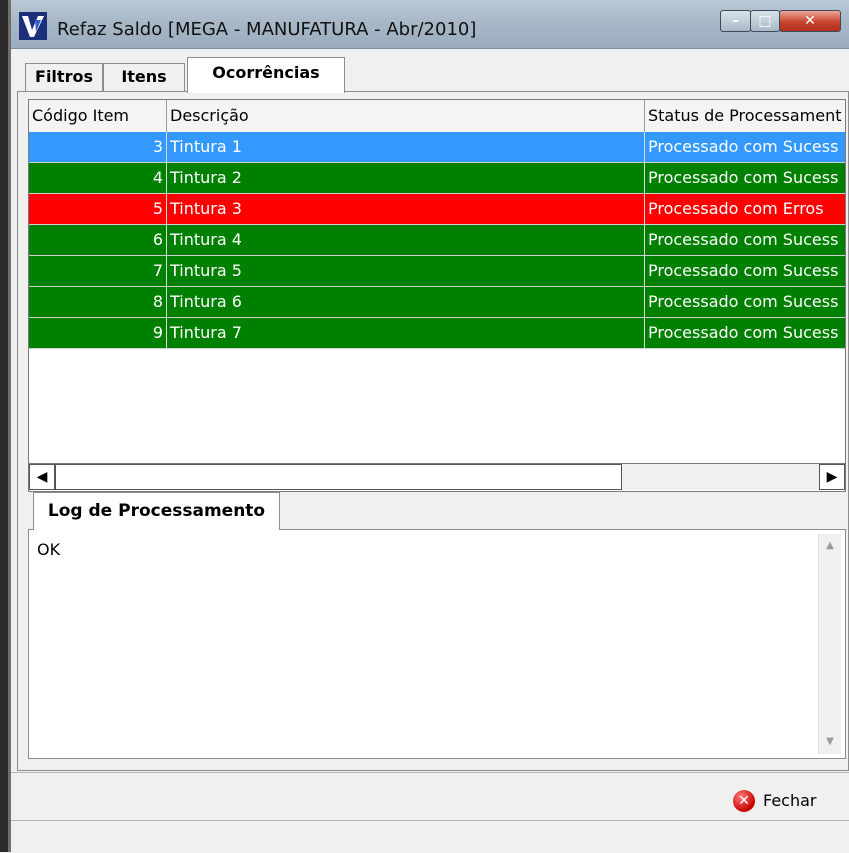  I want to click on window-controls: – □ ✕, so click(781, 21).